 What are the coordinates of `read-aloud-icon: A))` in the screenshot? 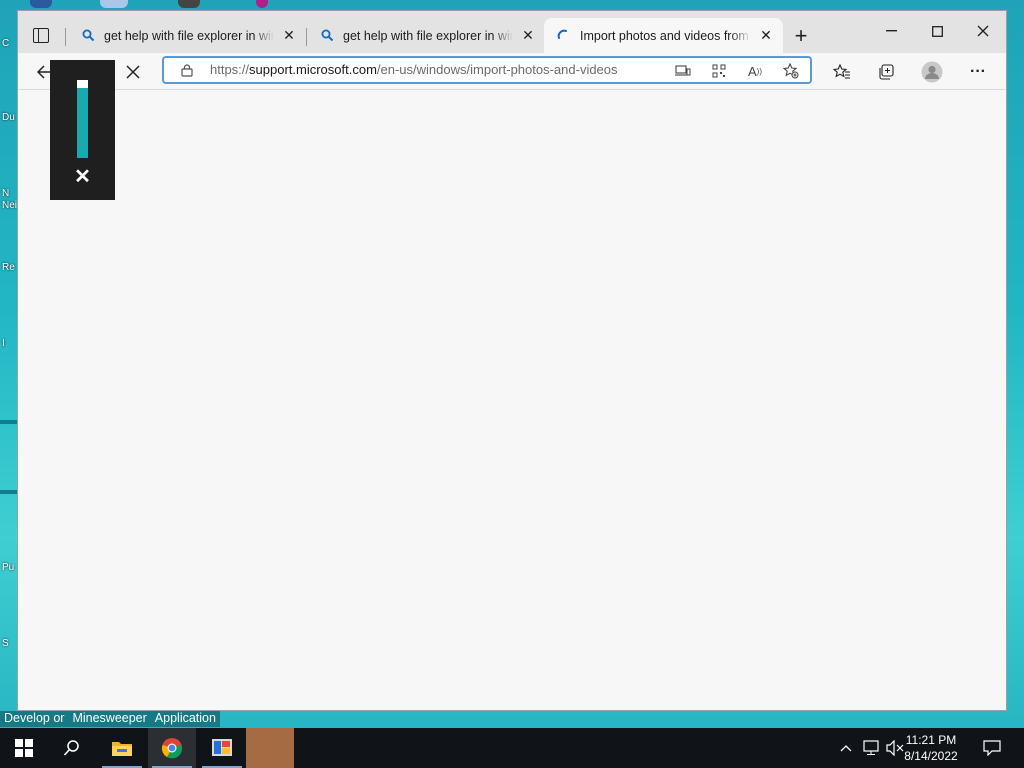 It's located at (755, 71).